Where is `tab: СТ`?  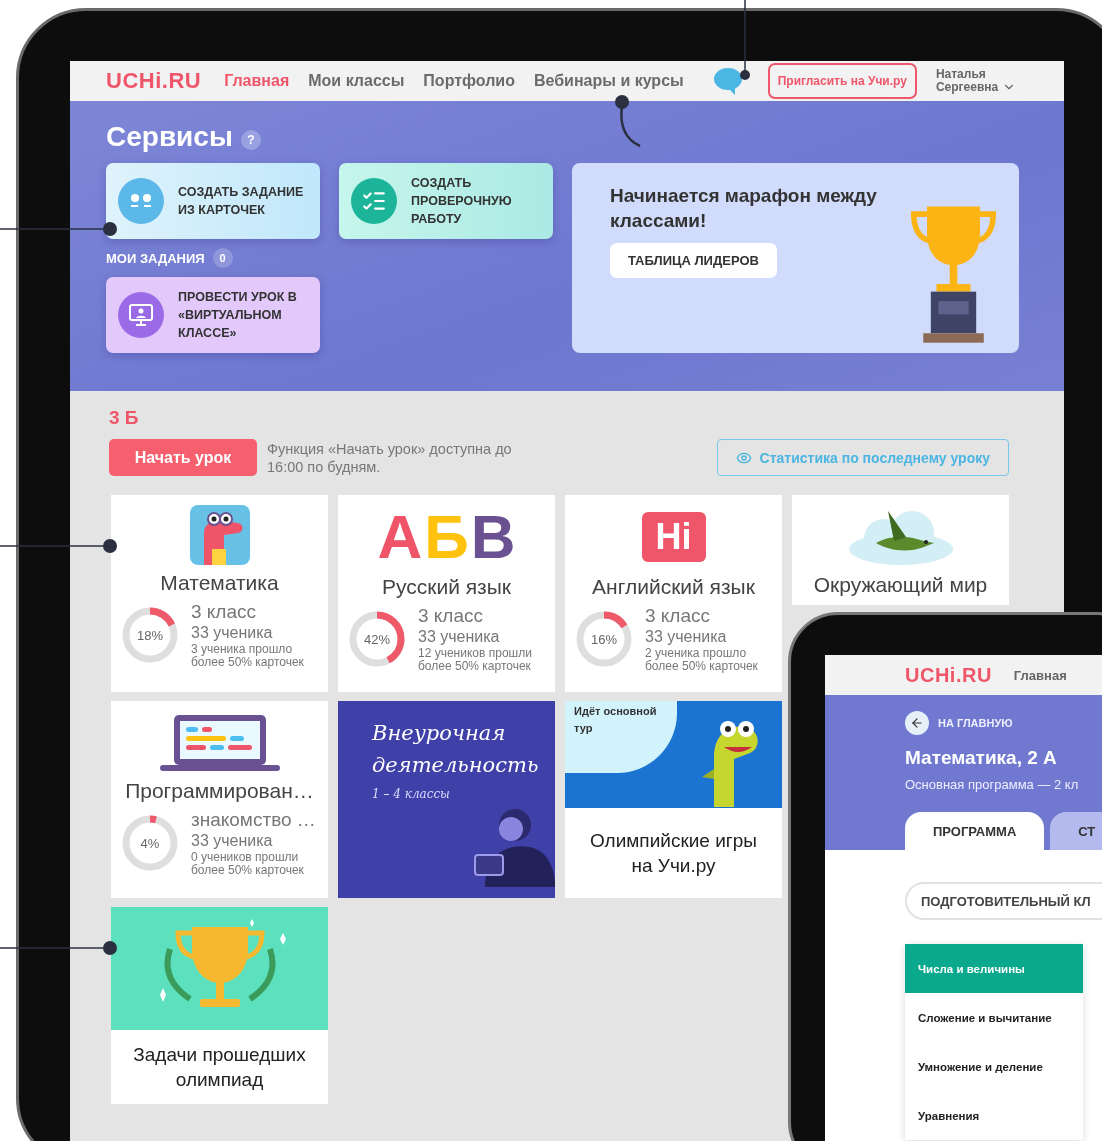 tab: СТ is located at coordinates (1076, 831).